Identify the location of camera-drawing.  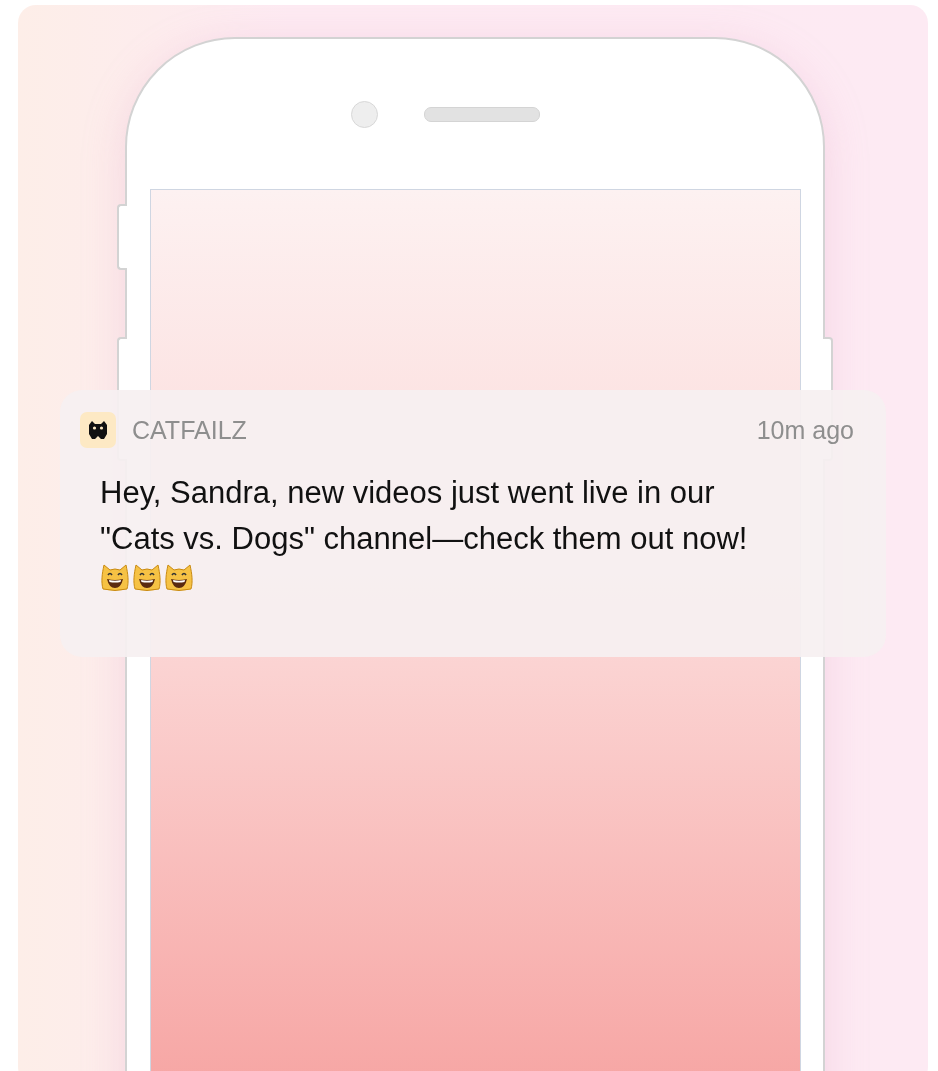
(364, 114).